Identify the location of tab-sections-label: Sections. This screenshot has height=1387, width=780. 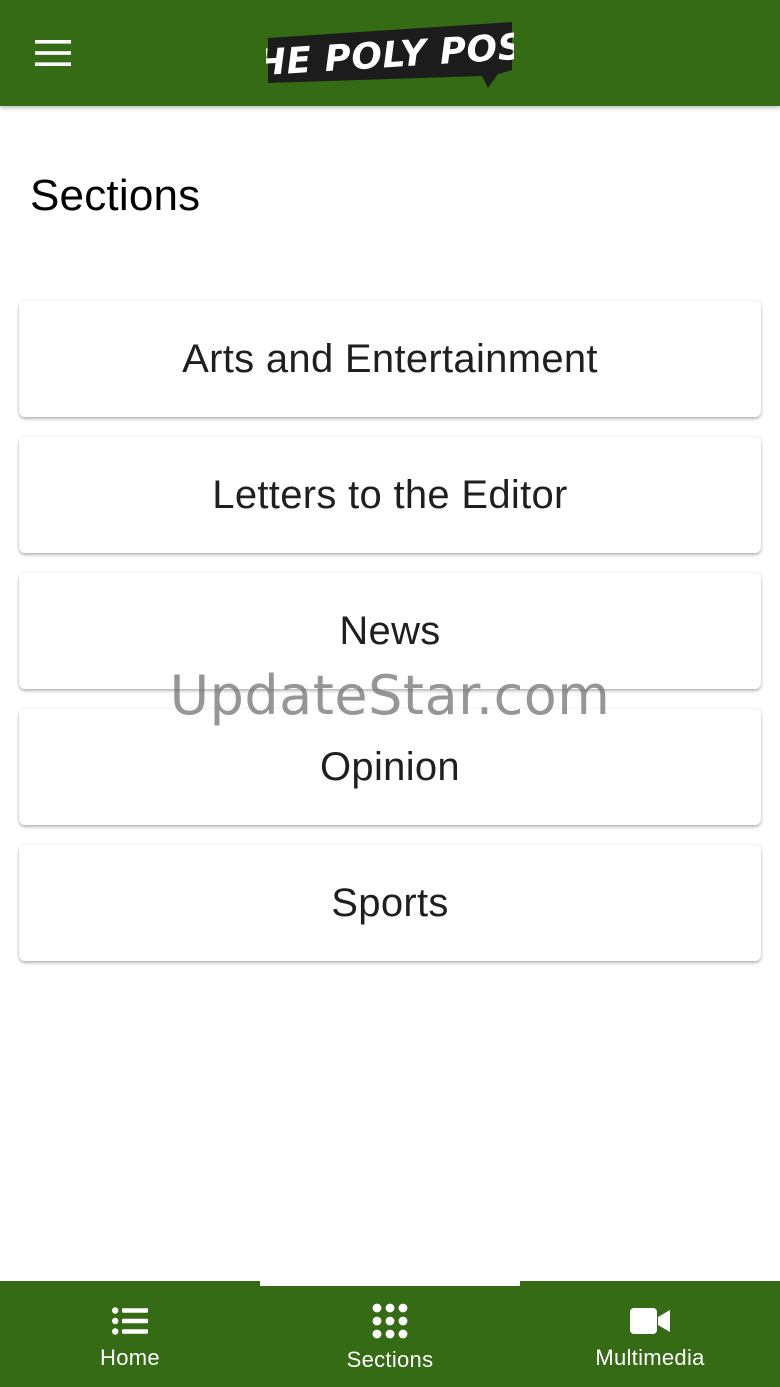
(390, 1359).